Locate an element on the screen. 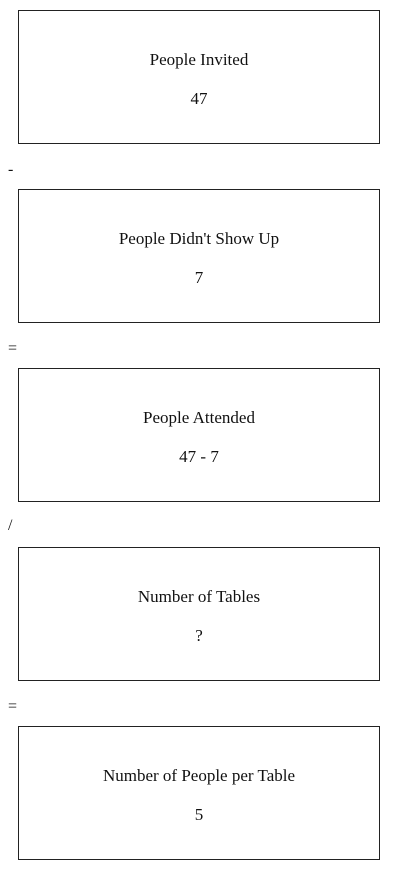  box-value: ? is located at coordinates (199, 635).